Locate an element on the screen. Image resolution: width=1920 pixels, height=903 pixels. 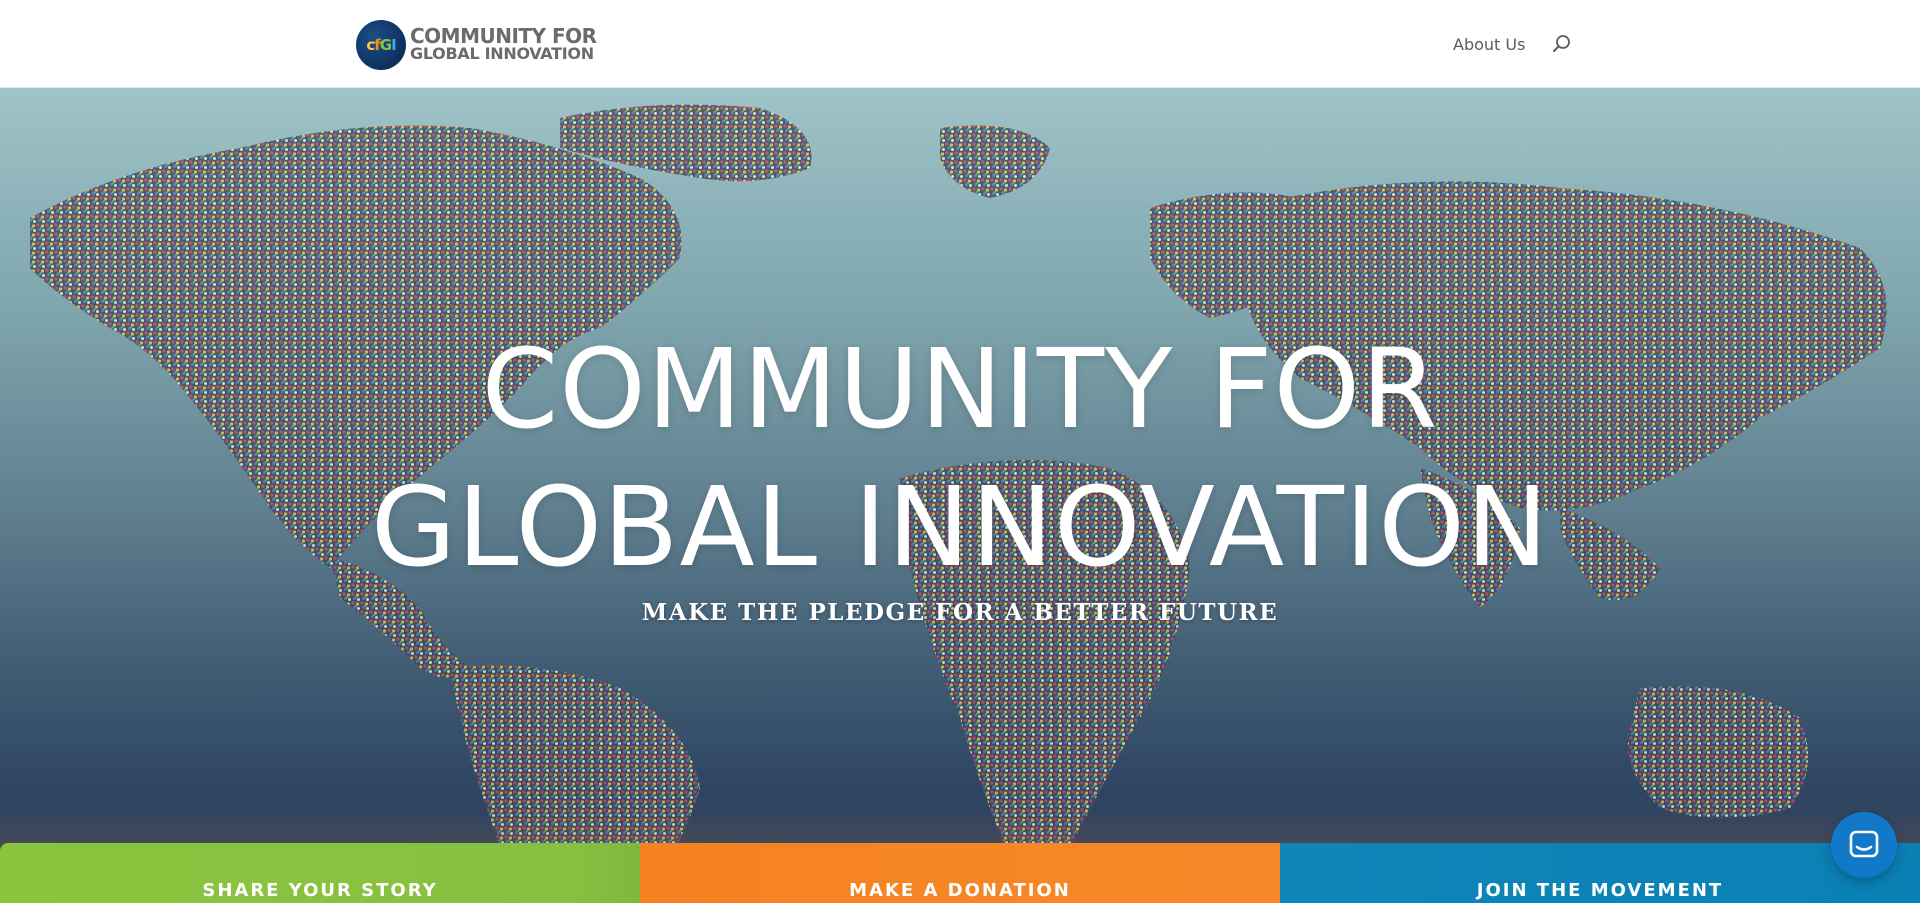
logo-line-2: GLOBAL INNOVATION is located at coordinates (502, 53).